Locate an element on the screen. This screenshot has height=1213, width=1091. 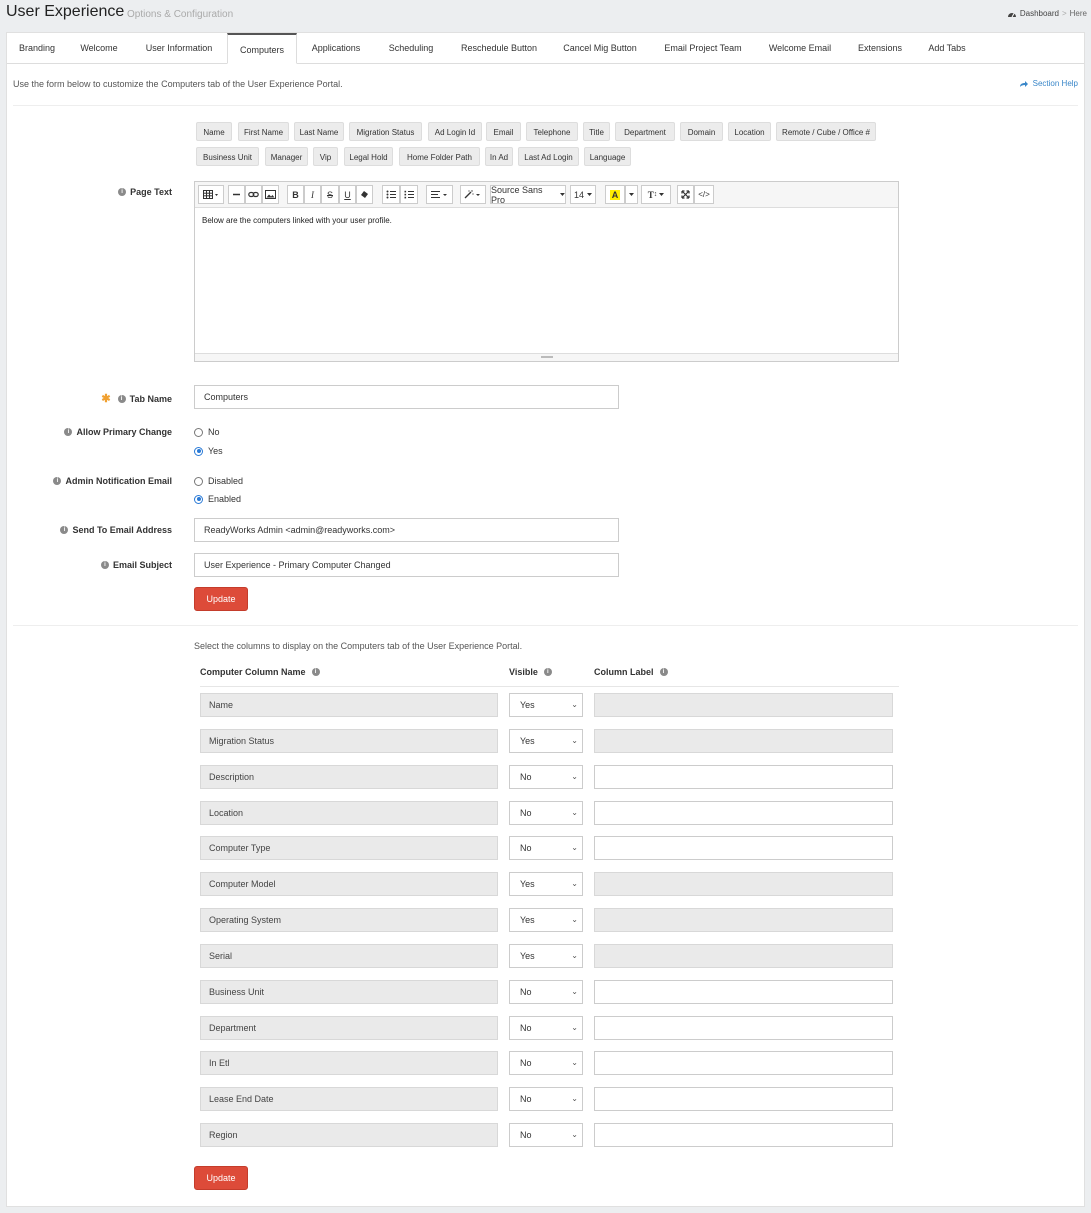
visible-value: No is located at coordinates (526, 848).